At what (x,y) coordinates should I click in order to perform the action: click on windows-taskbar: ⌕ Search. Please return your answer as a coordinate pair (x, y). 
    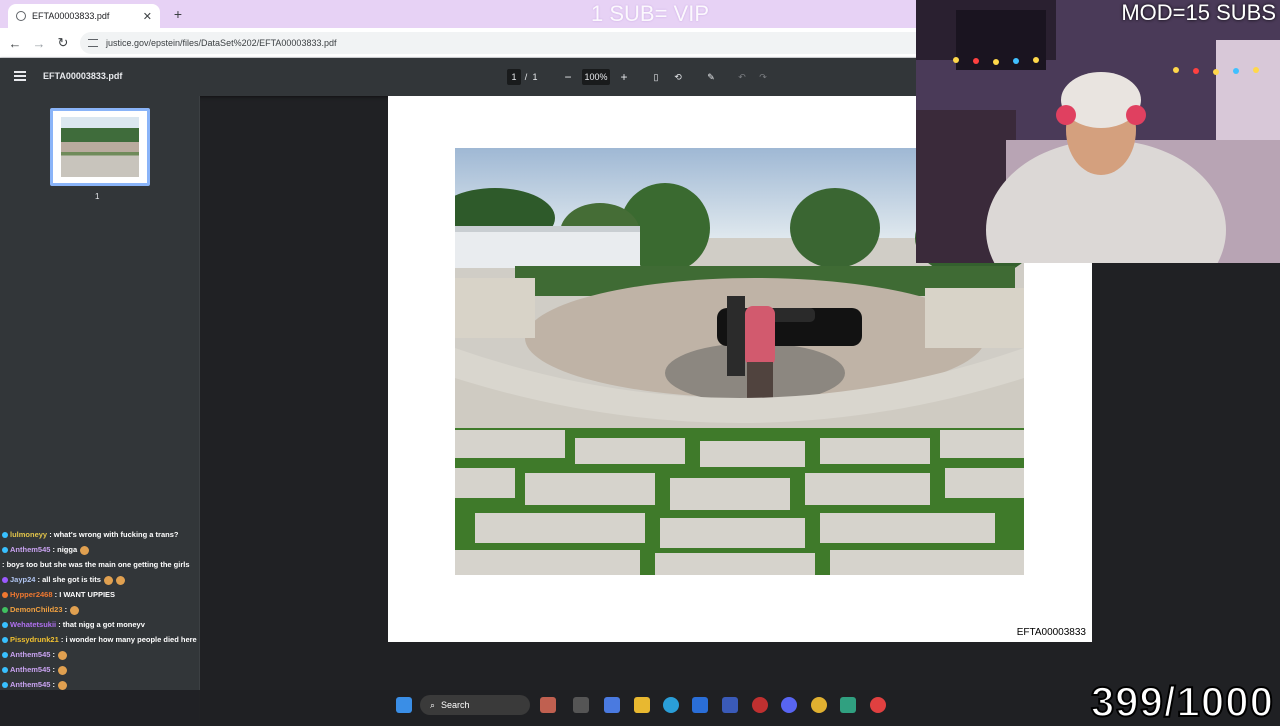
    Looking at the image, I should click on (640, 705).